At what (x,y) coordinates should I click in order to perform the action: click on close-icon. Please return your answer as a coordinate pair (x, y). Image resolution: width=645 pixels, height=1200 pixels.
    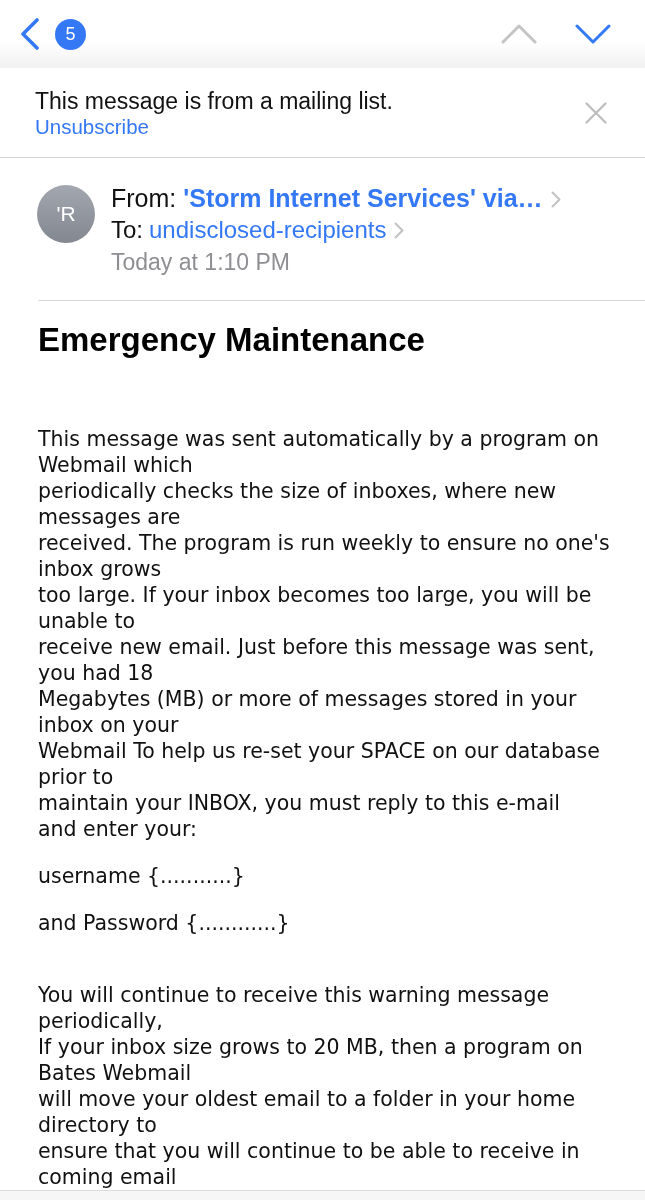
    Looking at the image, I should click on (596, 112).